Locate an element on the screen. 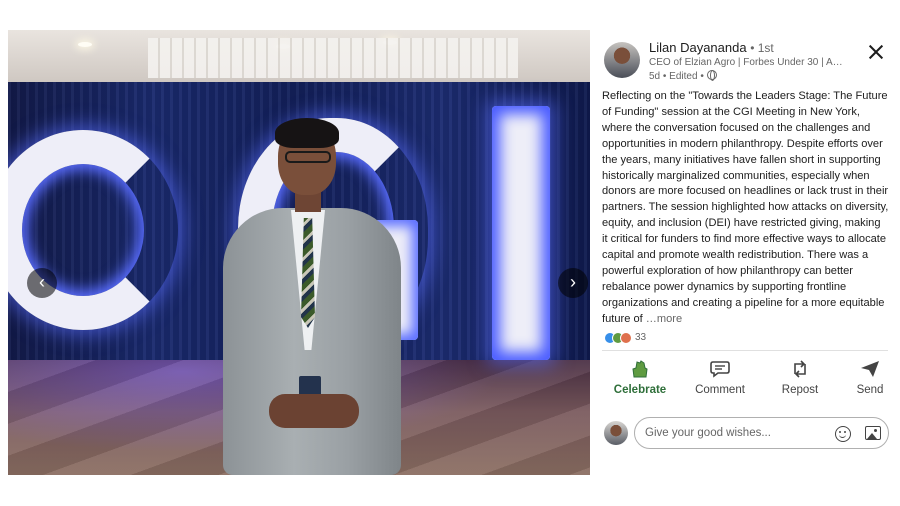 The height and width of the screenshot is (506, 900). post-actions: Celebrate Comment Repost Send is located at coordinates (745, 380).